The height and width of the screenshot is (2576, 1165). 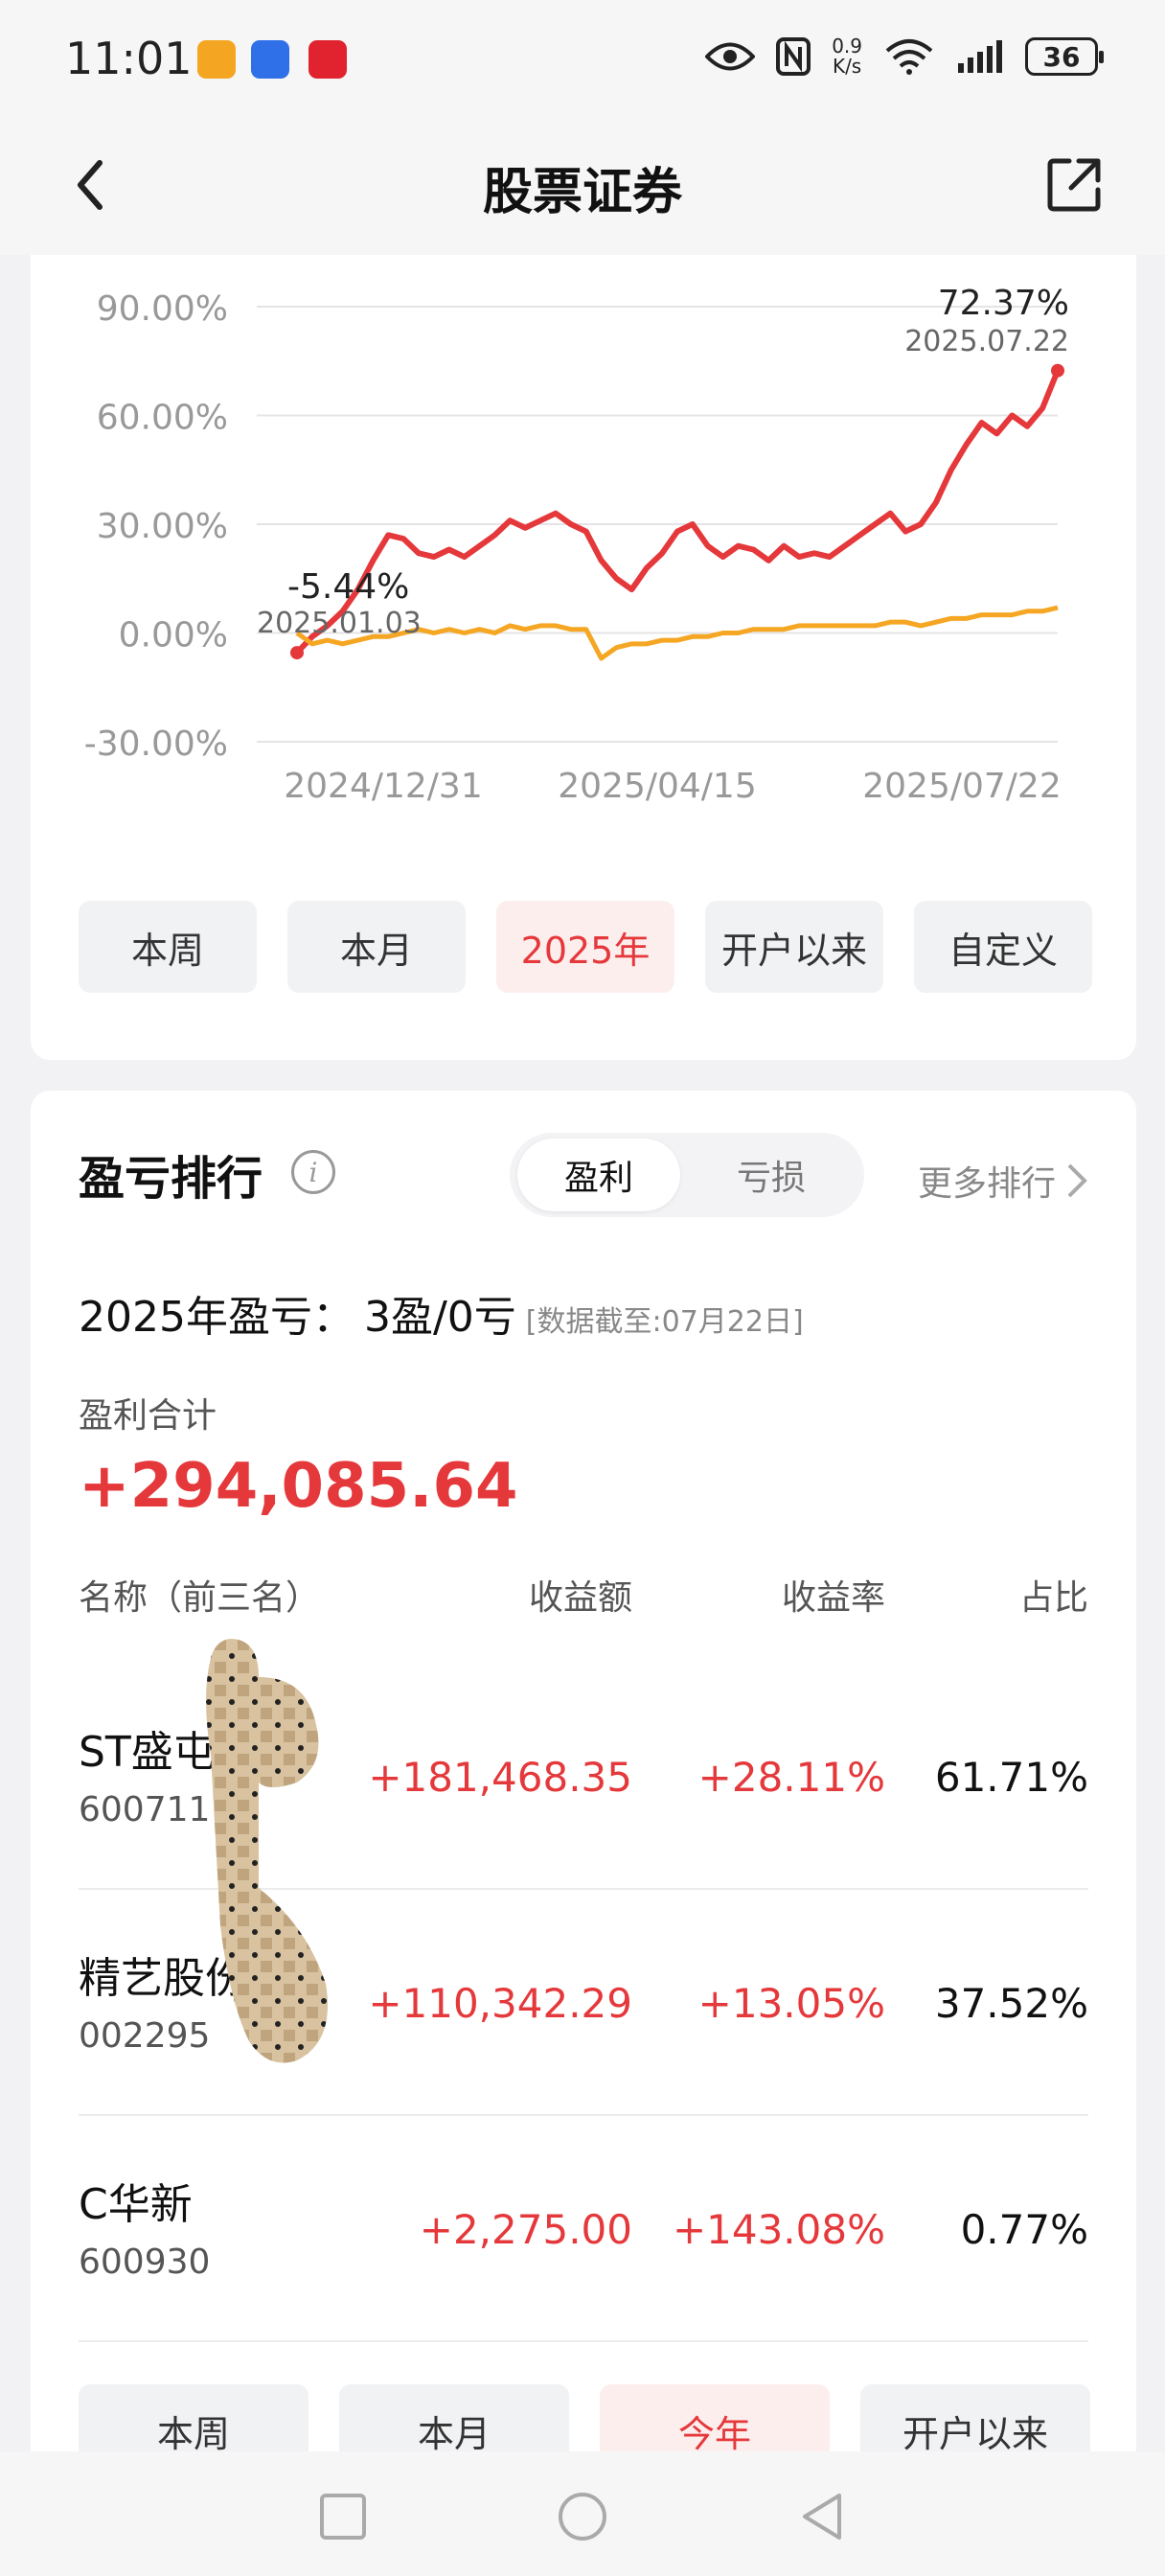 What do you see at coordinates (313, 1172) in the screenshot?
I see `info-icon: i` at bounding box center [313, 1172].